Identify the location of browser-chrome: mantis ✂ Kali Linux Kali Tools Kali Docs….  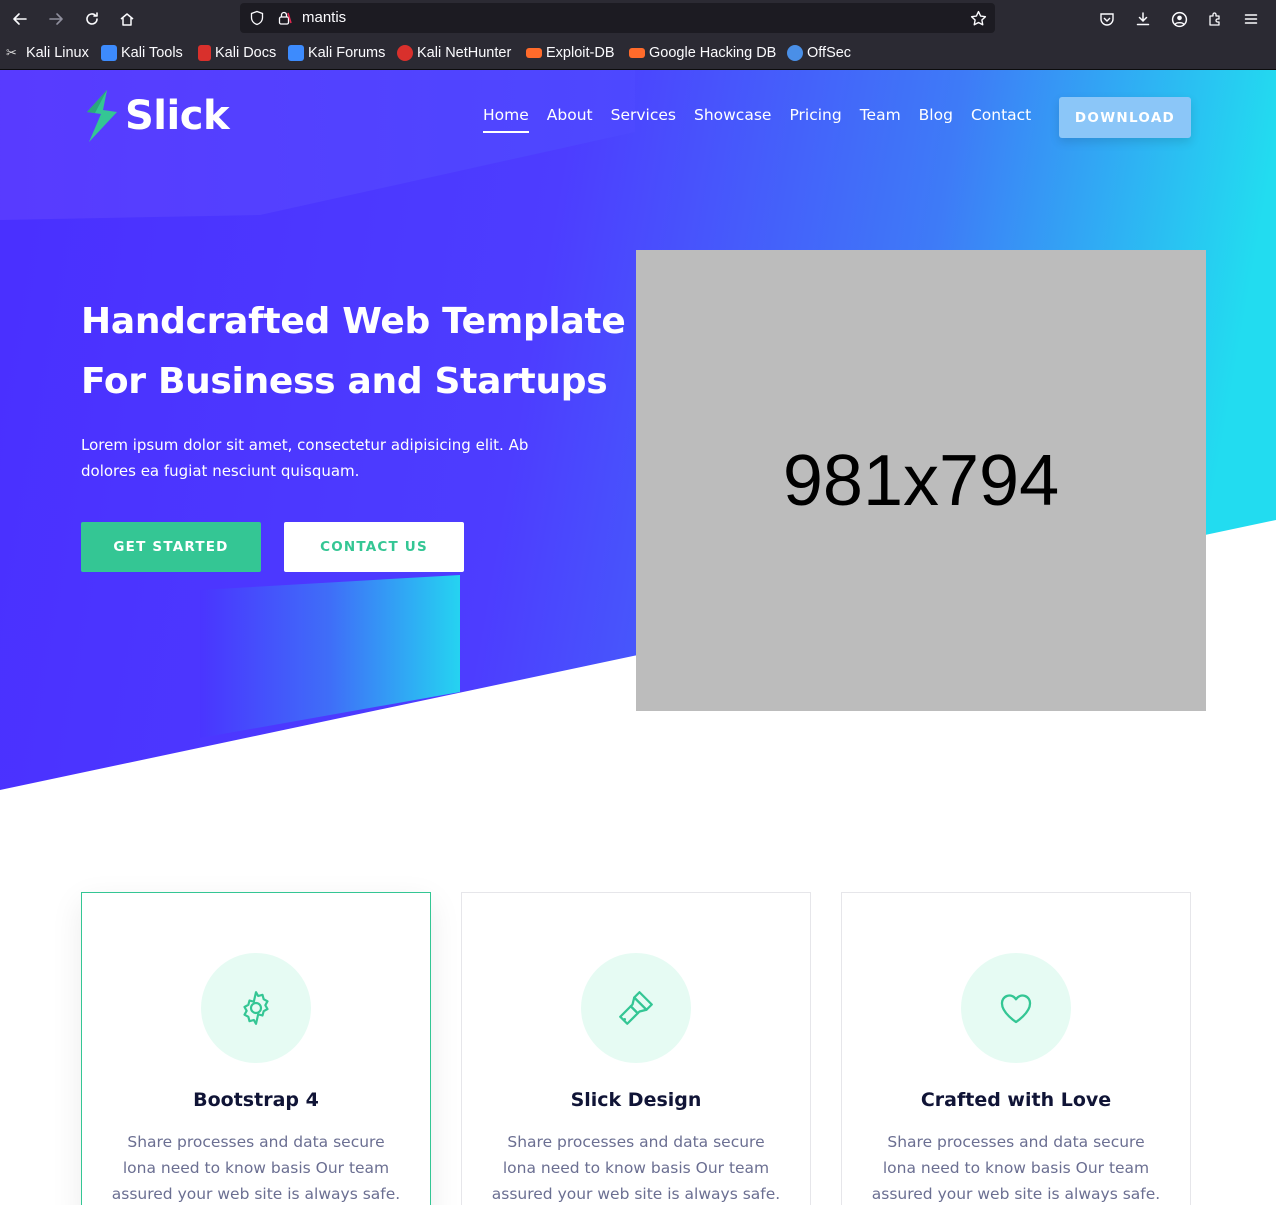
(638, 35).